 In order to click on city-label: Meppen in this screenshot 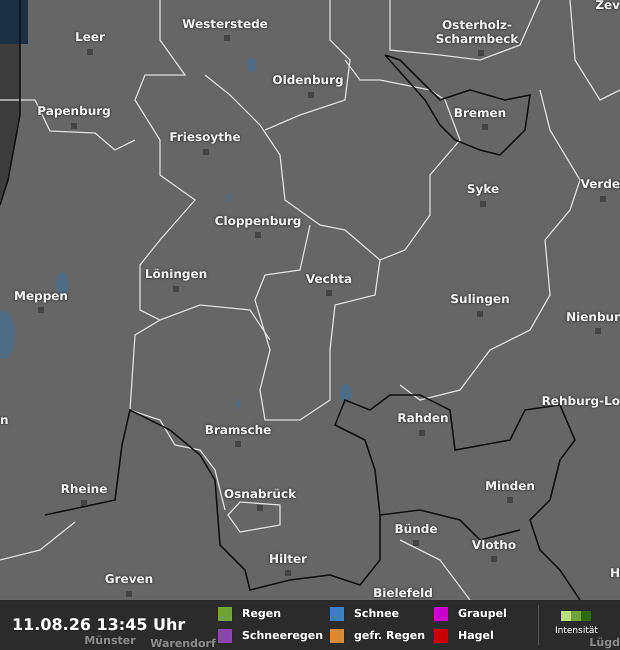, I will do `click(41, 296)`.